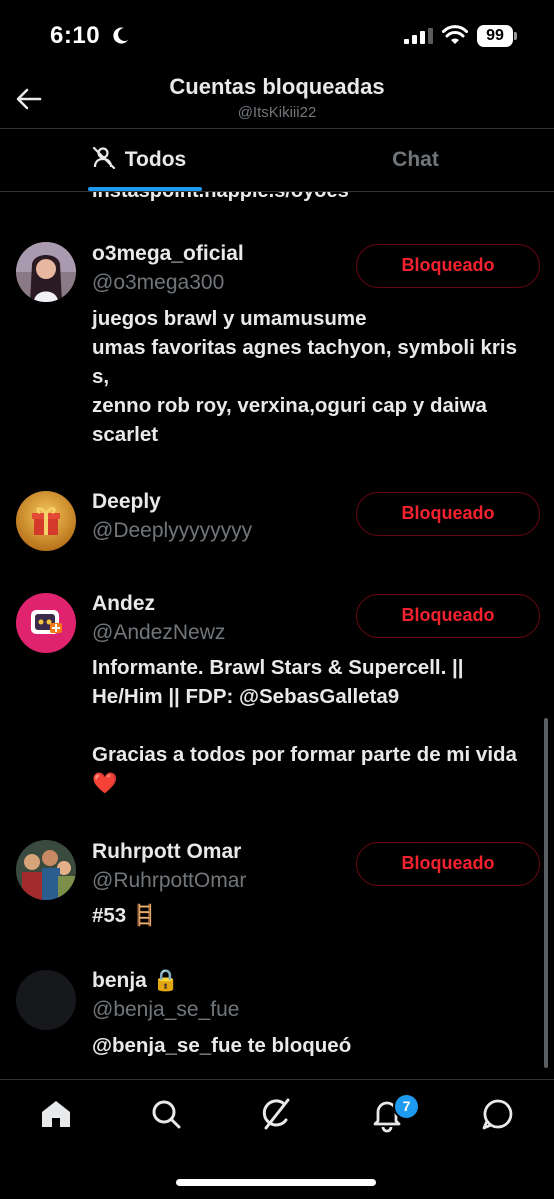  What do you see at coordinates (515, 36) in the screenshot?
I see `battery-tip` at bounding box center [515, 36].